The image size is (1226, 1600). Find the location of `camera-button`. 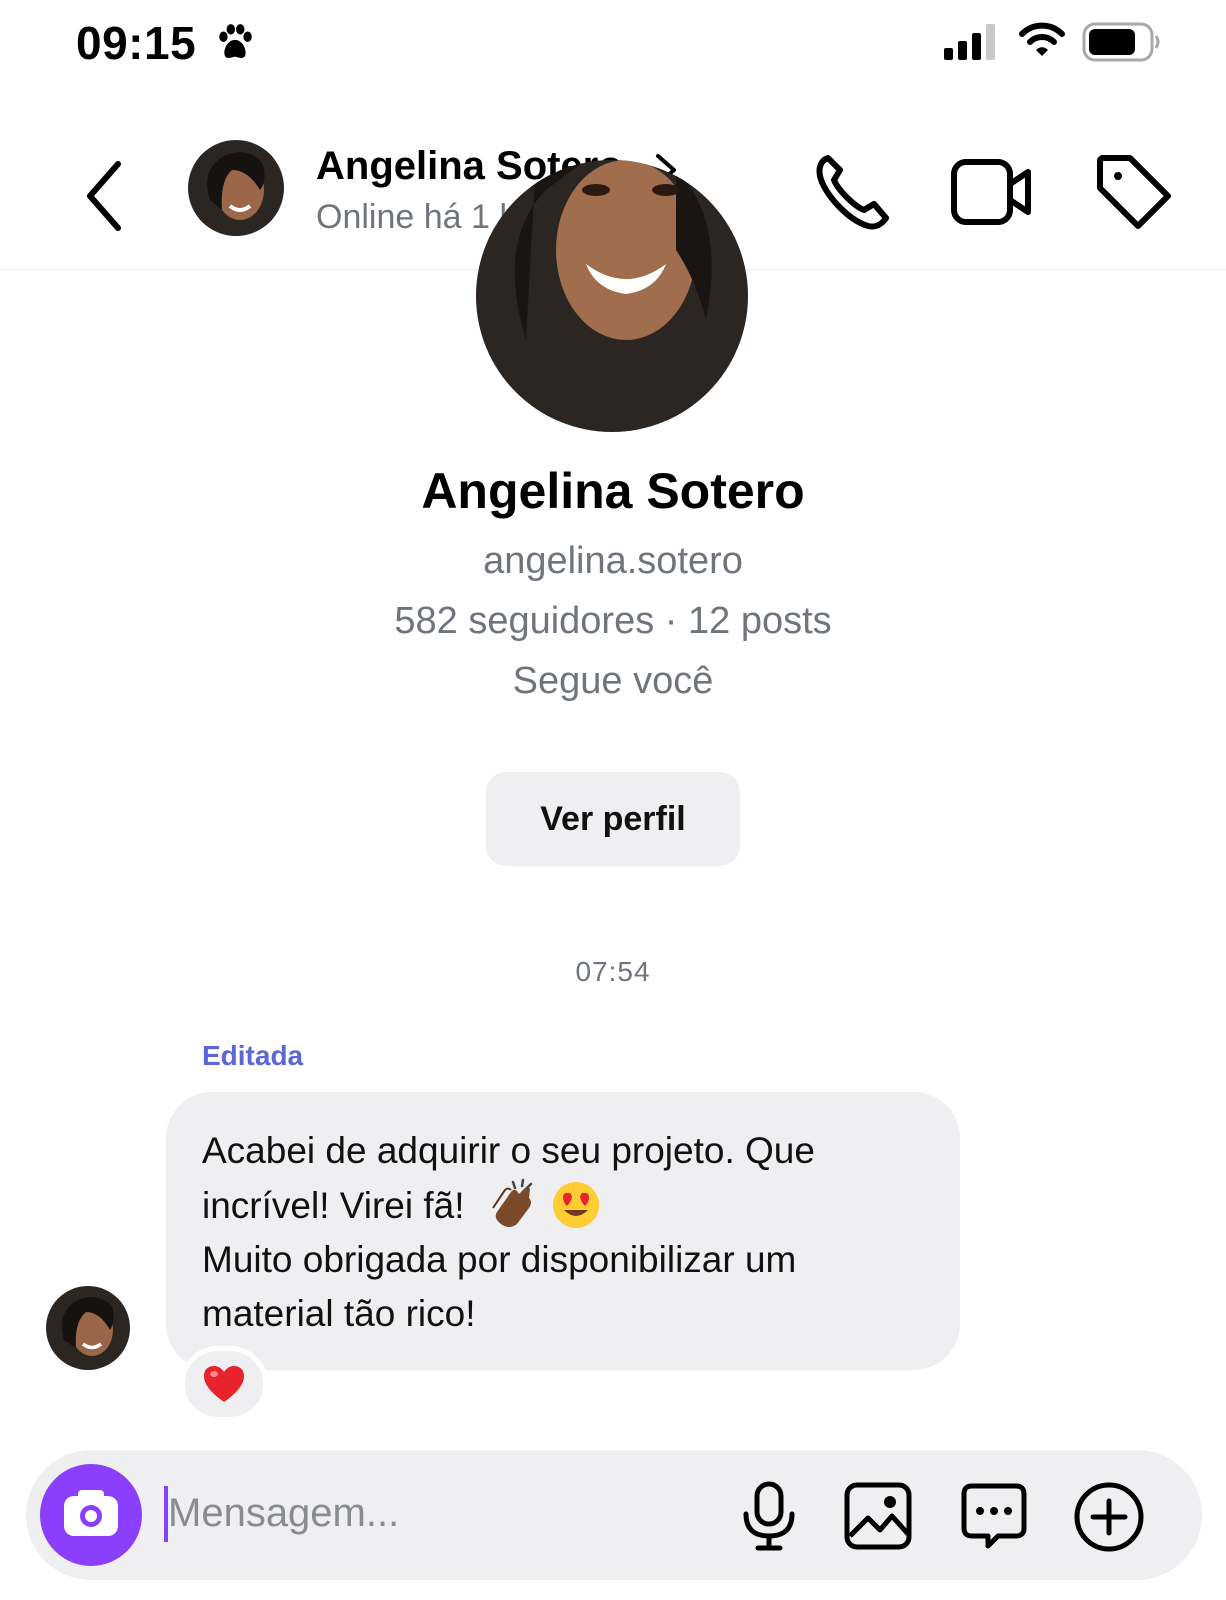

camera-button is located at coordinates (91, 1515).